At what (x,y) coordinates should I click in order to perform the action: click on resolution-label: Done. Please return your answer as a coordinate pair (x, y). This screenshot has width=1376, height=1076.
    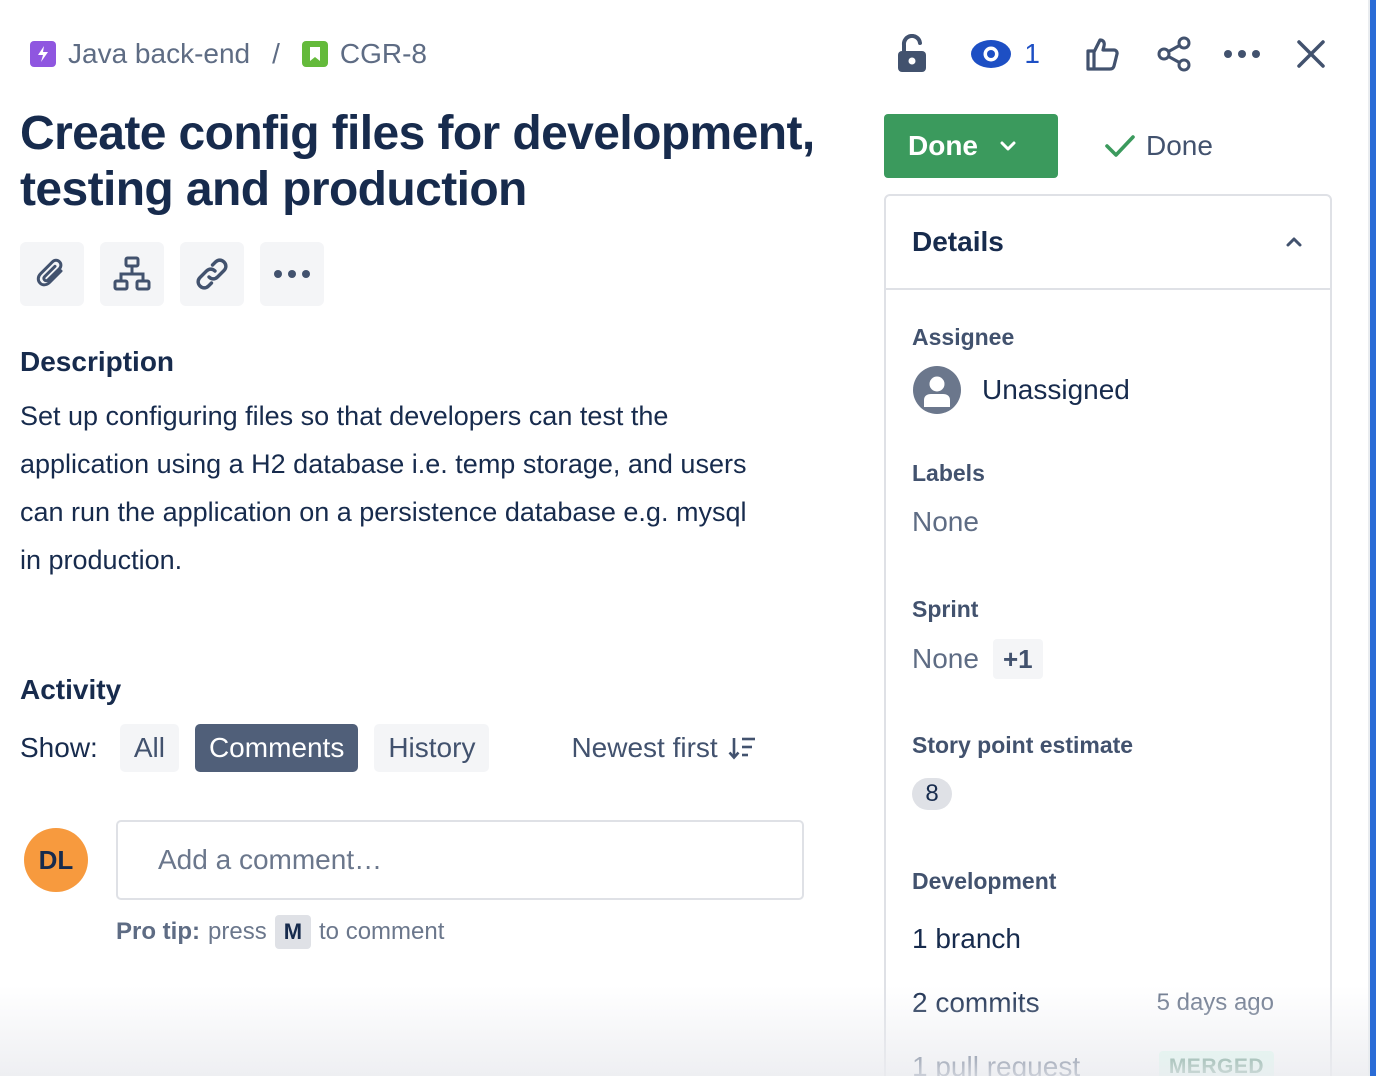
    Looking at the image, I should click on (1179, 145).